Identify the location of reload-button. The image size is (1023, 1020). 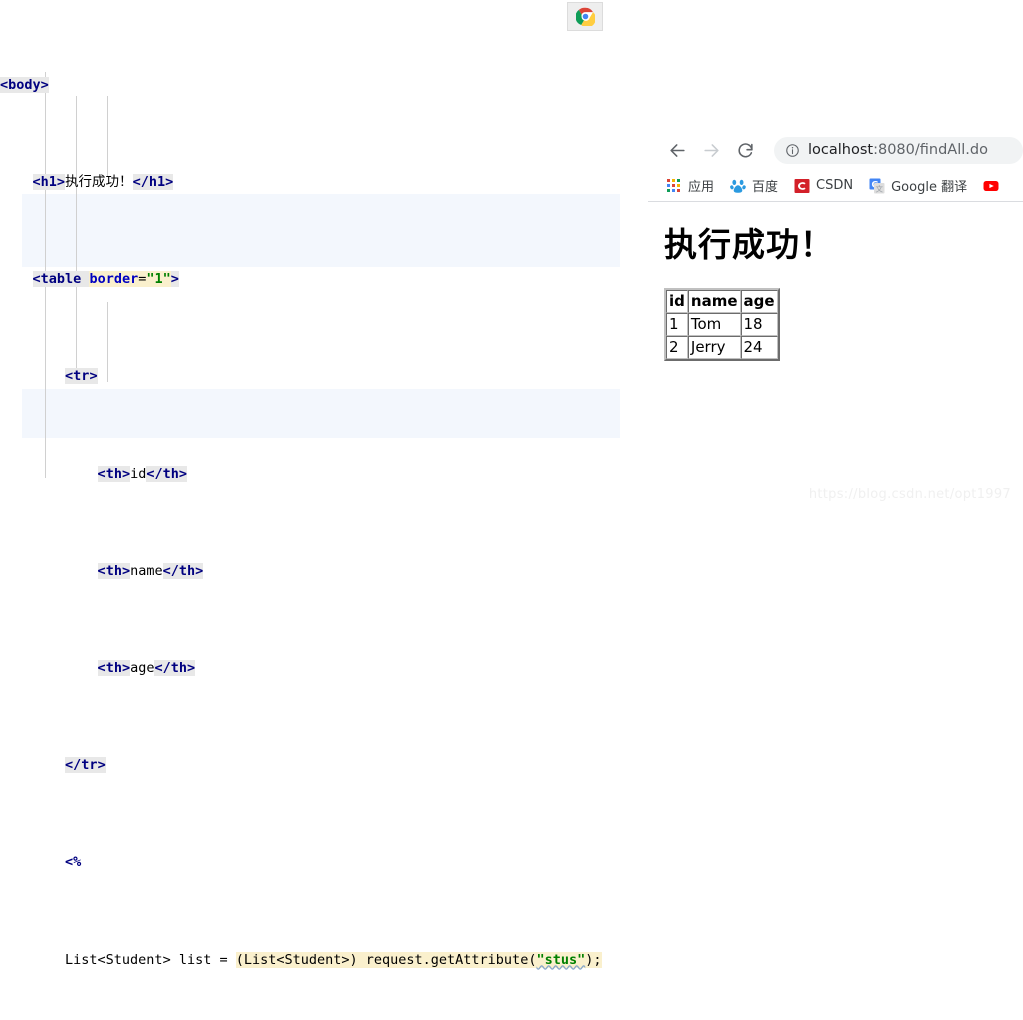
(745, 150).